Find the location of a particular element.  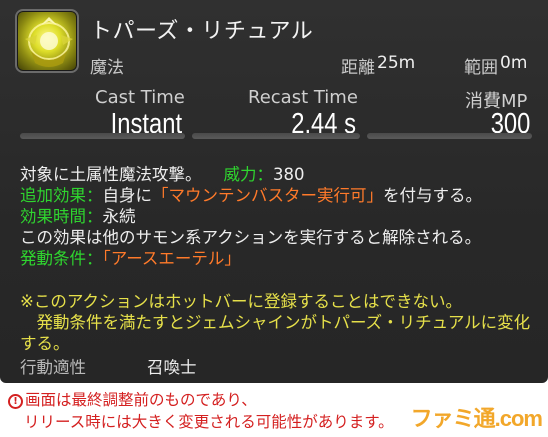

job-label: 行動適性 is located at coordinates (53, 367).